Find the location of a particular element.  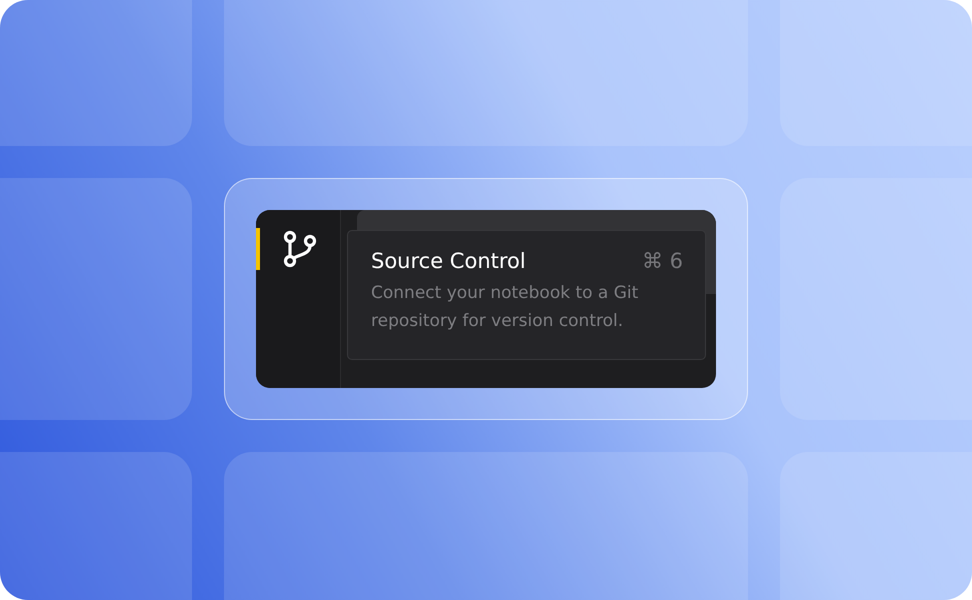

keyboard-shortcut: ⌘ 6 is located at coordinates (662, 261).